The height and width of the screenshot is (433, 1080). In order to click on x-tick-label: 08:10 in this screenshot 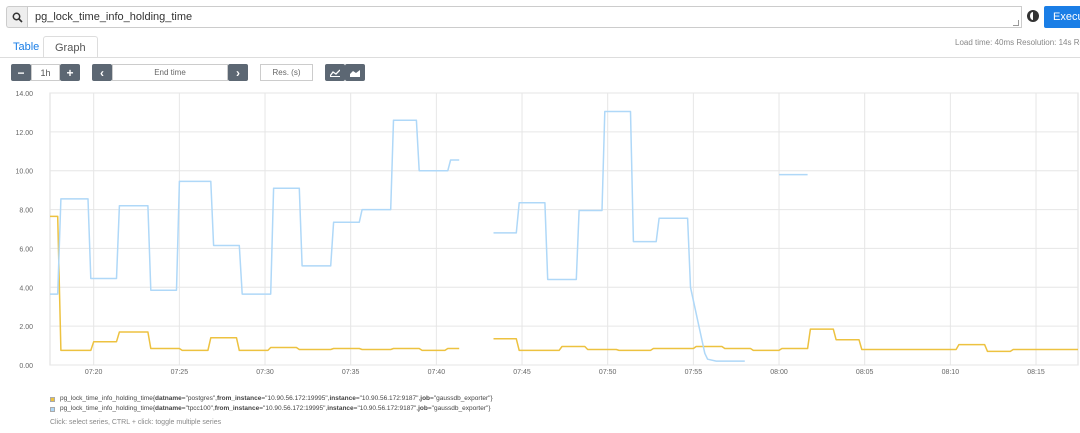, I will do `click(951, 372)`.